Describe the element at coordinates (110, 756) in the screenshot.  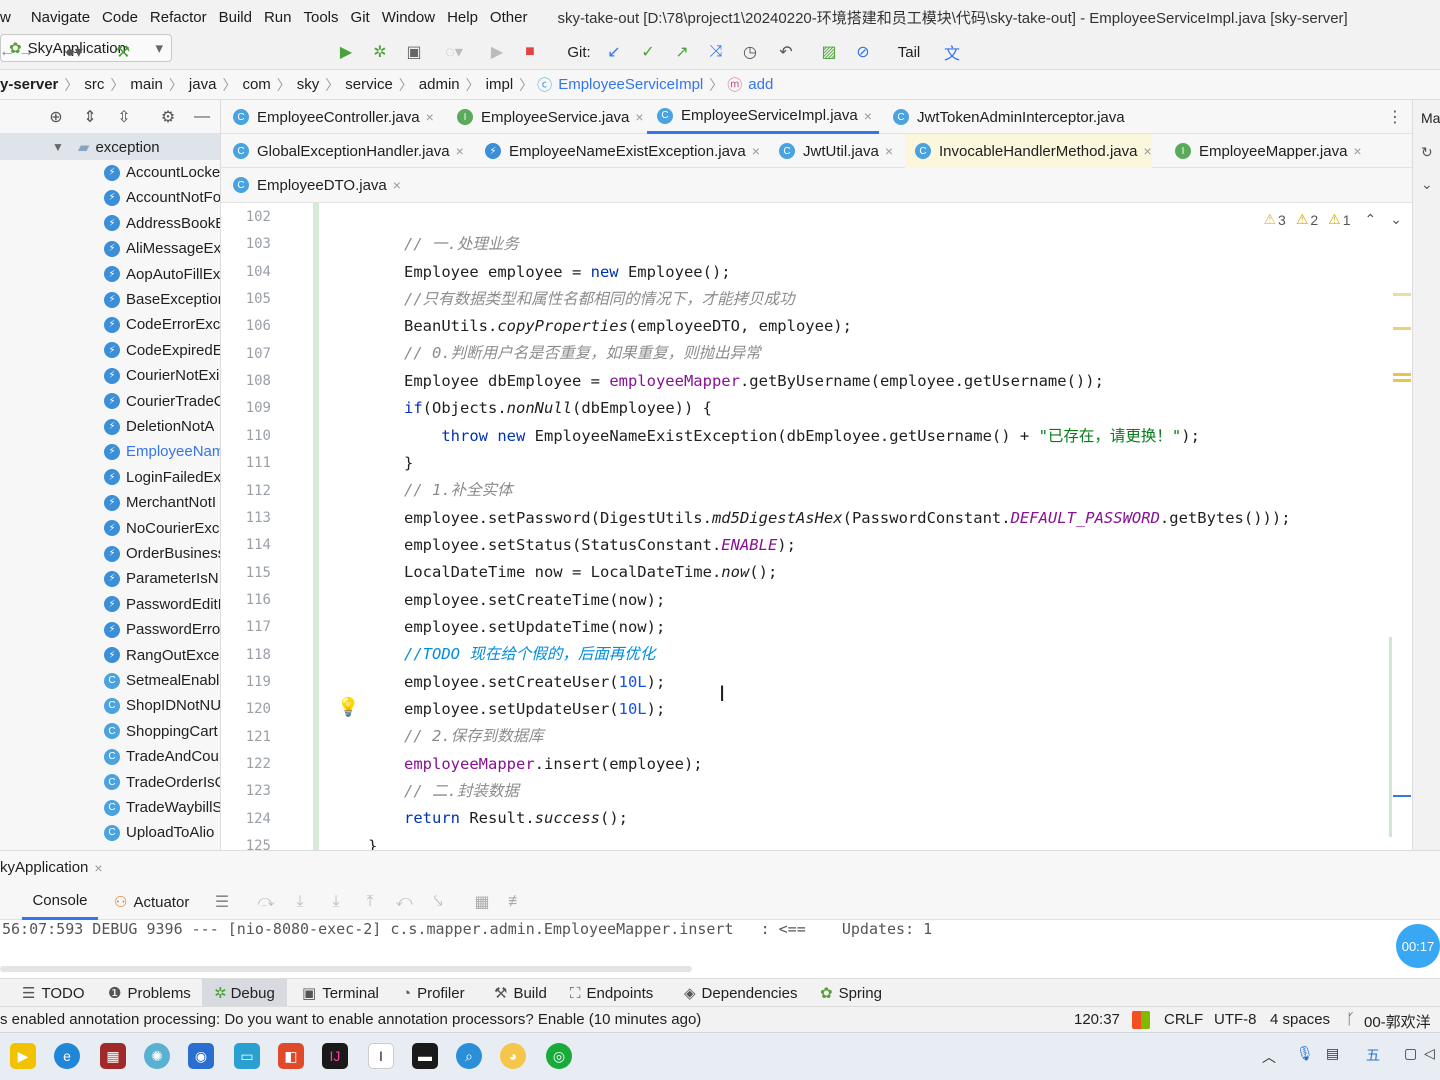
I see `tree-item: C TradeAndCou` at that location.